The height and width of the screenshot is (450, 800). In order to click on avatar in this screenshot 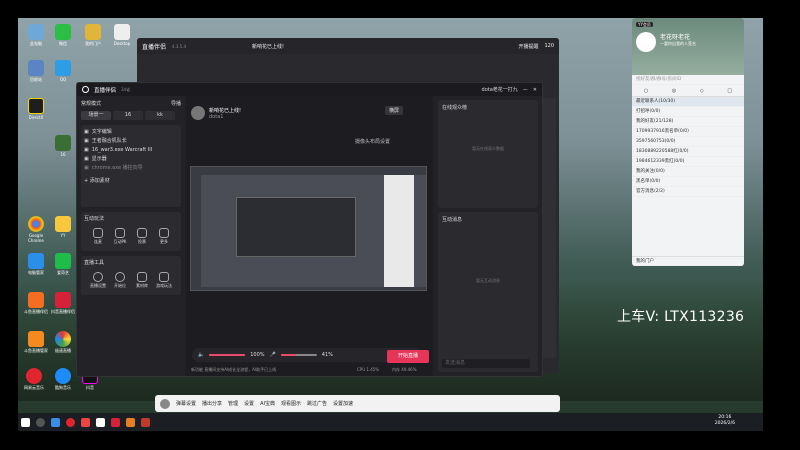, I will do `click(198, 113)`.